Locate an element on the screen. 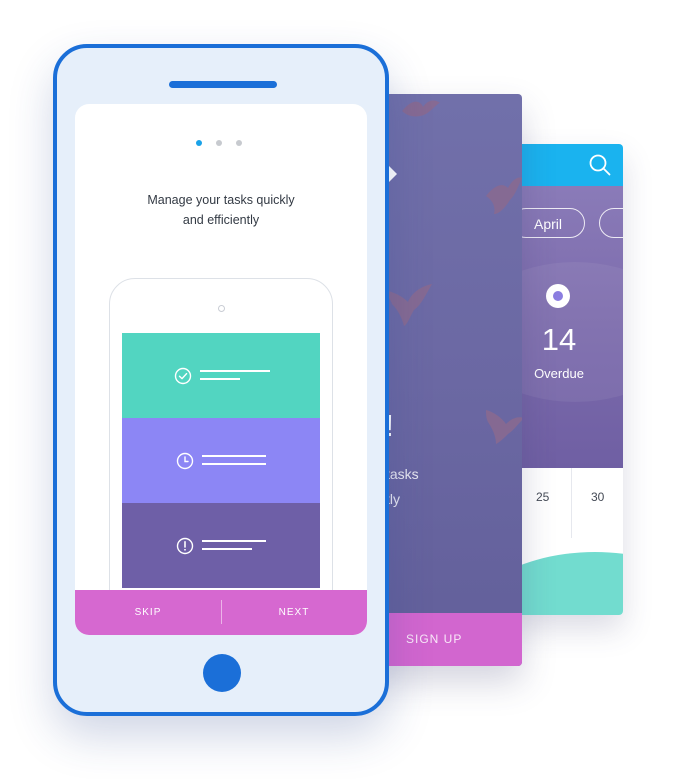  decorative-wave is located at coordinates (564, 583).